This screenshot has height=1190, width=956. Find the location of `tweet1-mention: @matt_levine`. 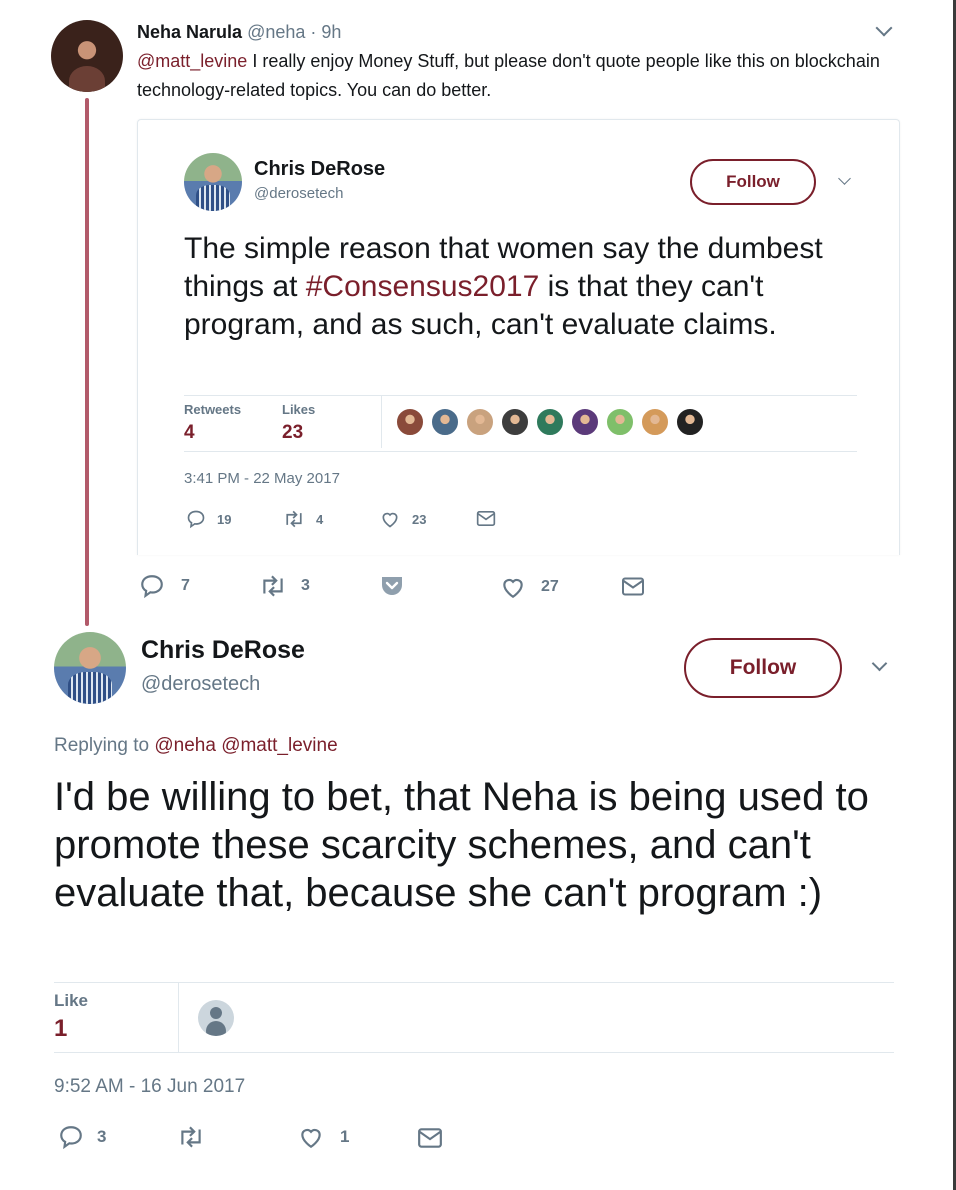

tweet1-mention: @matt_levine is located at coordinates (192, 61).